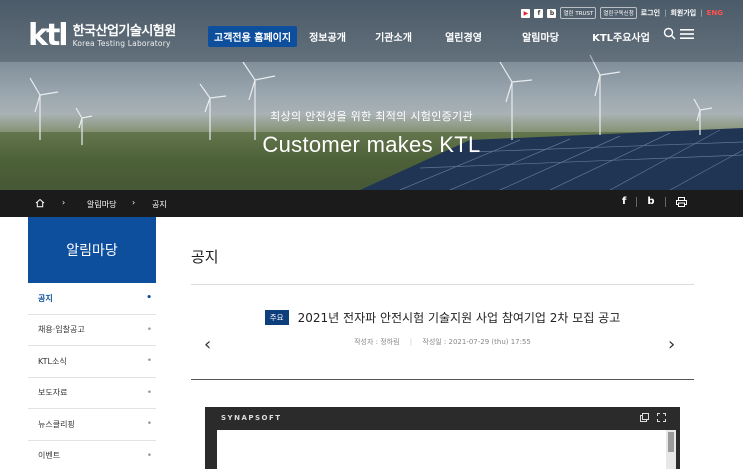 Image resolution: width=743 pixels, height=469 pixels. I want to click on sidebar-item-label: 보도자료, so click(53, 393).